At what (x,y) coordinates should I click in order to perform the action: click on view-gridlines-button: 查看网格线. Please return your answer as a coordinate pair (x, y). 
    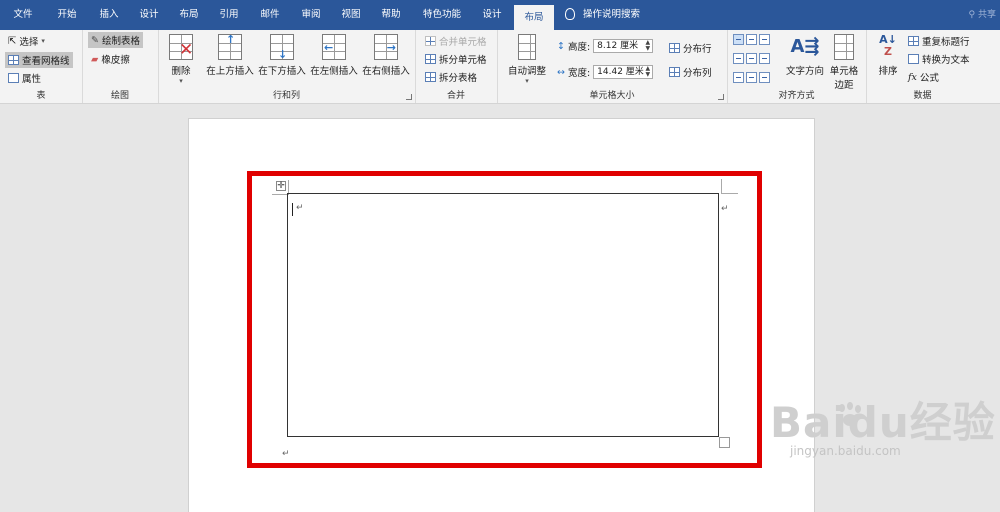
    Looking at the image, I should click on (39, 60).